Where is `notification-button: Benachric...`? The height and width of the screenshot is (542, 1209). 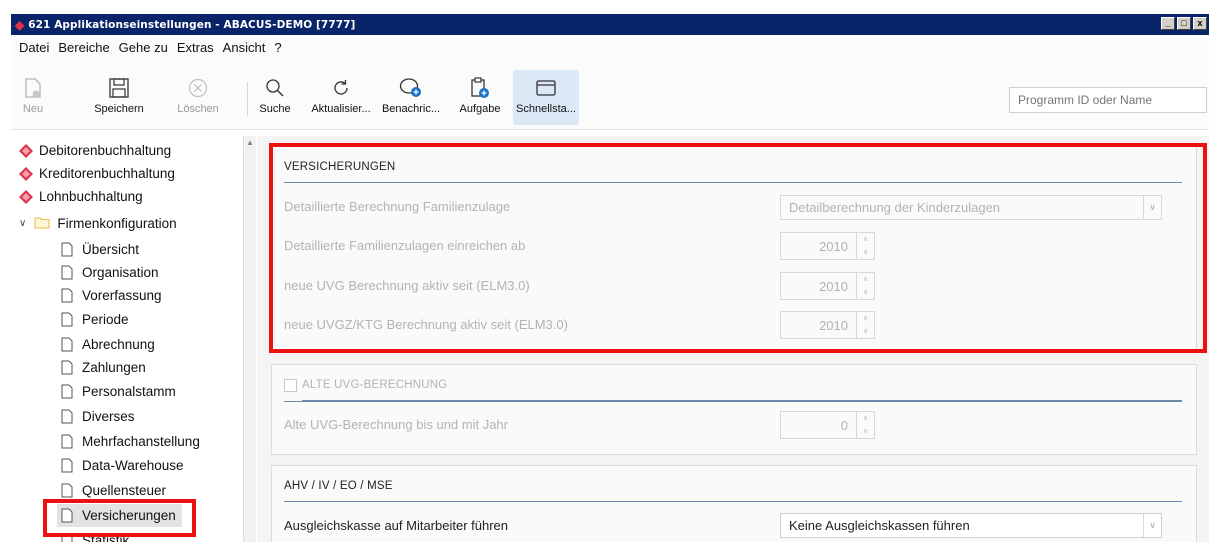
notification-button: Benachric... is located at coordinates (411, 98).